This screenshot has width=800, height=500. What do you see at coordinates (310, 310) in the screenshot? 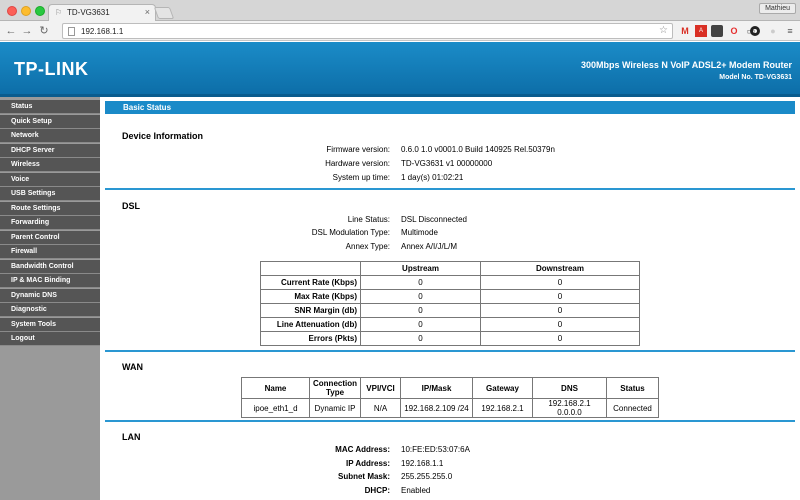
I see `row-label-cell: SNR Margin (db)` at bounding box center [310, 310].